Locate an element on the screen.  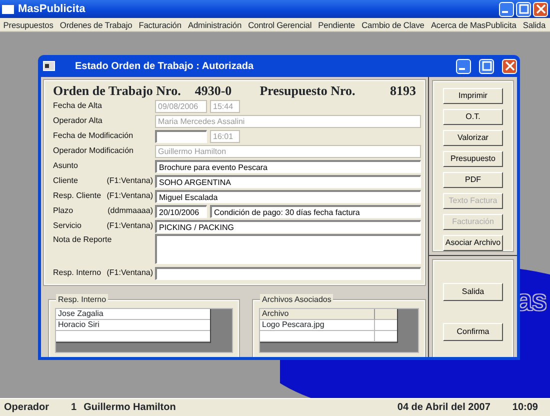
status-time: 10:09 is located at coordinates (525, 408).